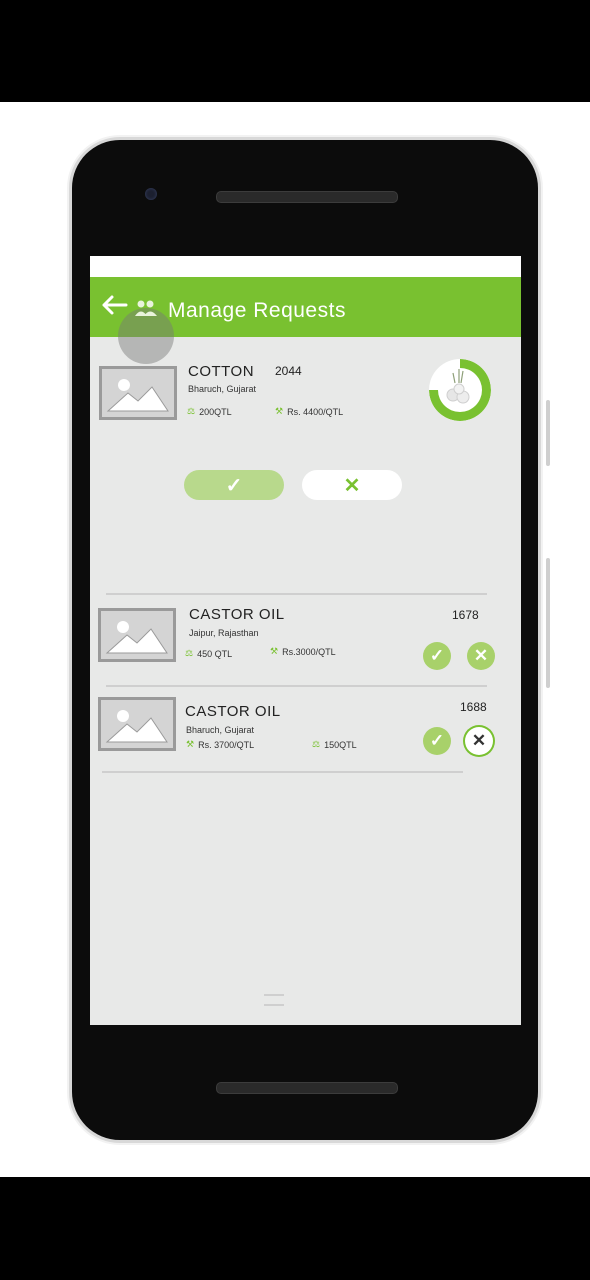 This screenshot has height=1280, width=590. I want to click on drag-handle, so click(274, 1000).